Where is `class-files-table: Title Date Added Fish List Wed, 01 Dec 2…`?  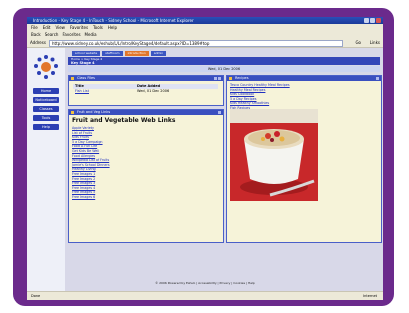 class-files-table: Title Date Added Fish List Wed, 01 Dec 2… is located at coordinates (145, 89).